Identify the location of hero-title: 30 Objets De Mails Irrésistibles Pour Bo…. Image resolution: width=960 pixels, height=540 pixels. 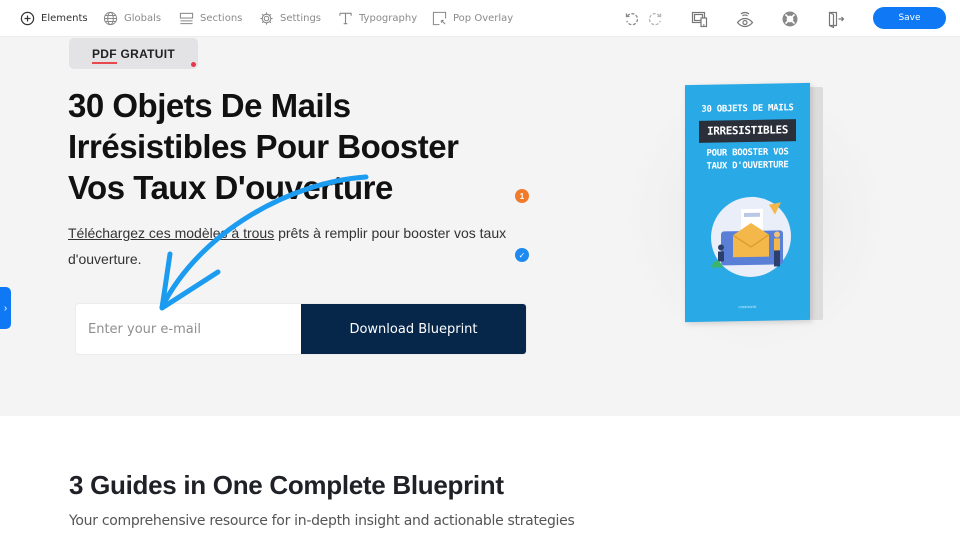
(288, 146).